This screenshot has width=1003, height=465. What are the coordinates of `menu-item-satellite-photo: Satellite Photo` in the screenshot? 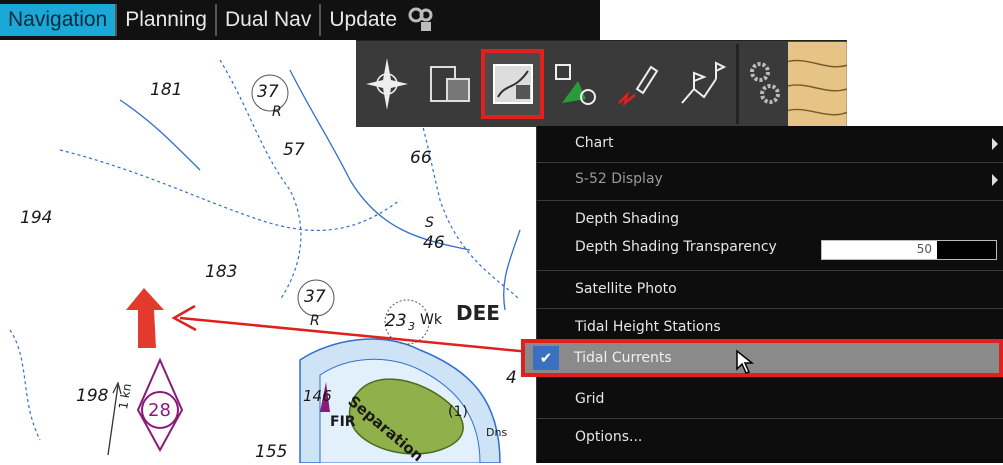 It's located at (770, 290).